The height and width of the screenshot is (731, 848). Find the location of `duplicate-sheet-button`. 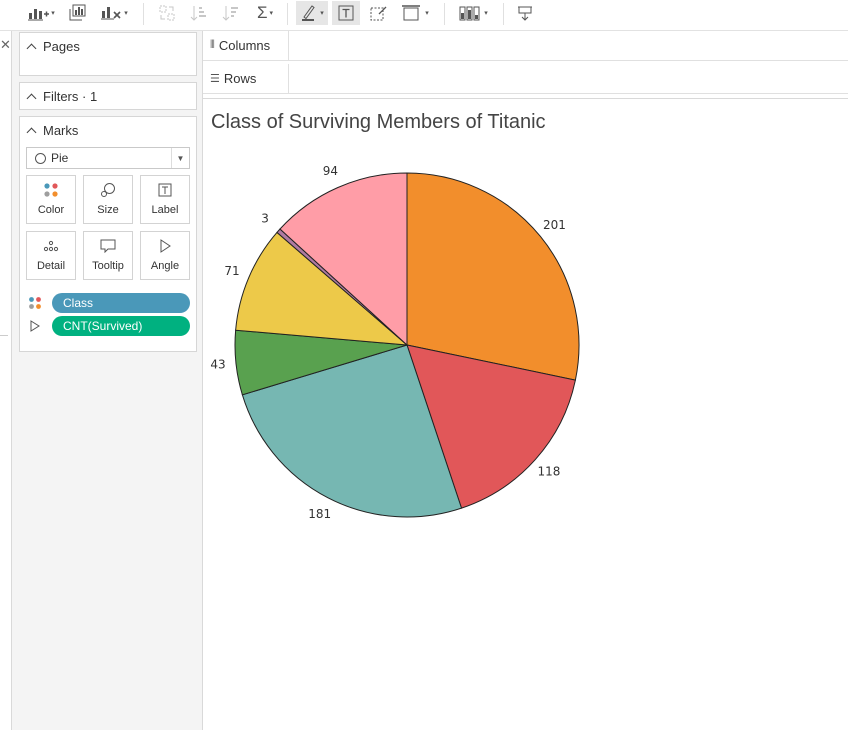

duplicate-sheet-button is located at coordinates (77, 13).